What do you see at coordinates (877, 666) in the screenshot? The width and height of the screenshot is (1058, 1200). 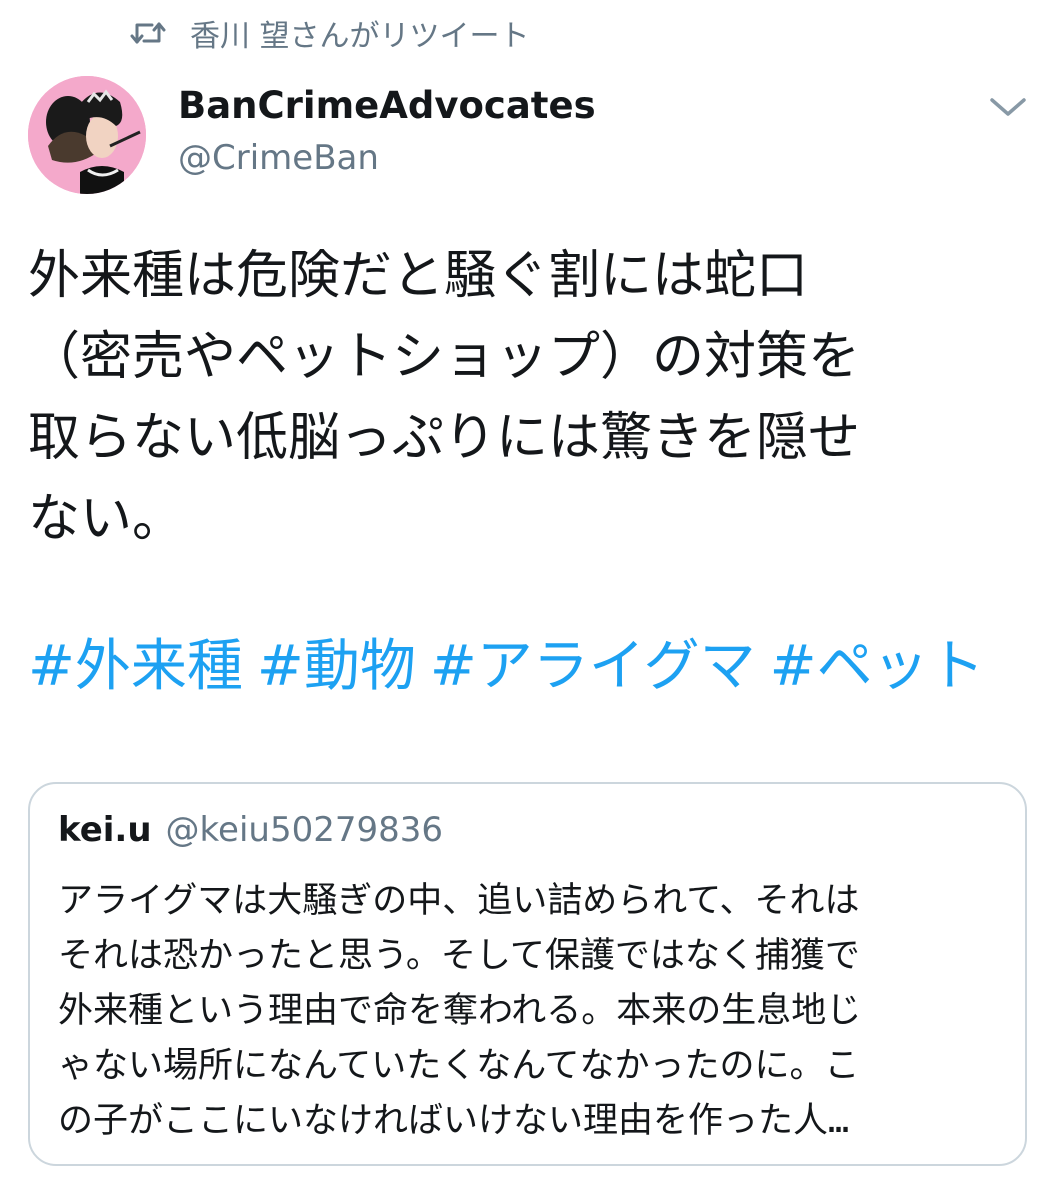 I see `hashtag-link: #ペット` at bounding box center [877, 666].